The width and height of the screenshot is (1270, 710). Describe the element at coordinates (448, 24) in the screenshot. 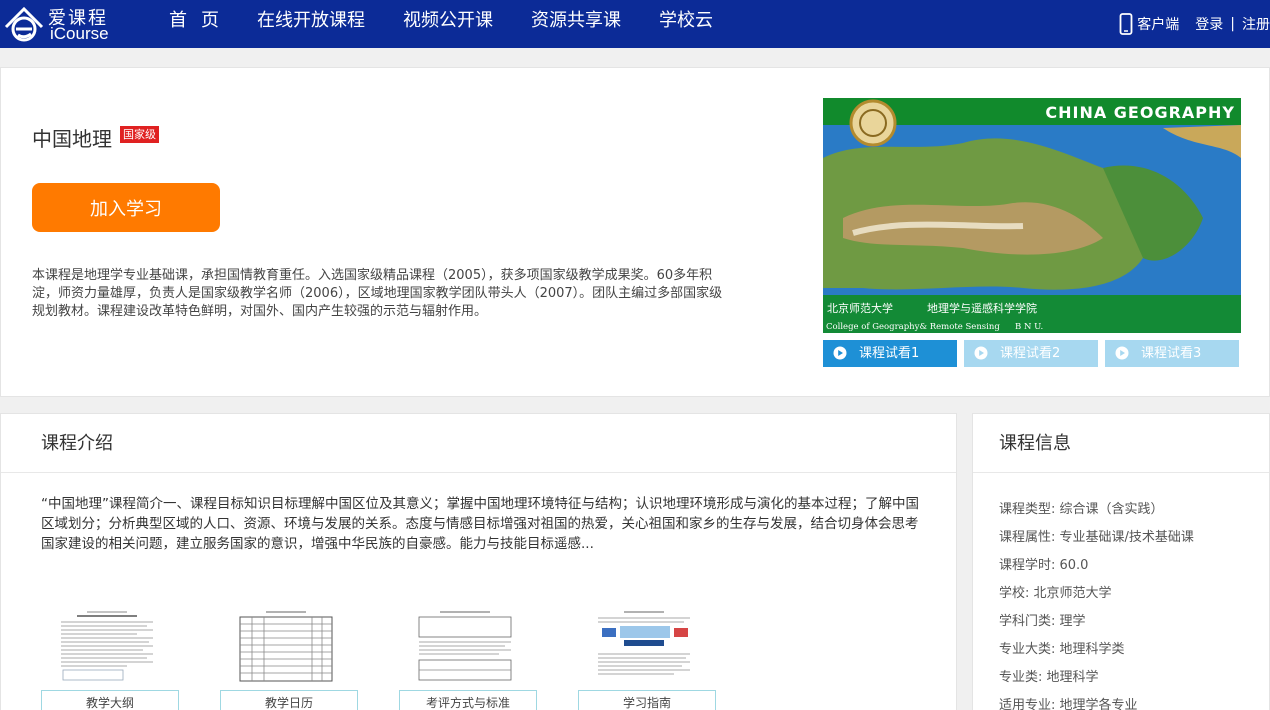

I see `nav-video-open-courses: 视频公开课` at that location.